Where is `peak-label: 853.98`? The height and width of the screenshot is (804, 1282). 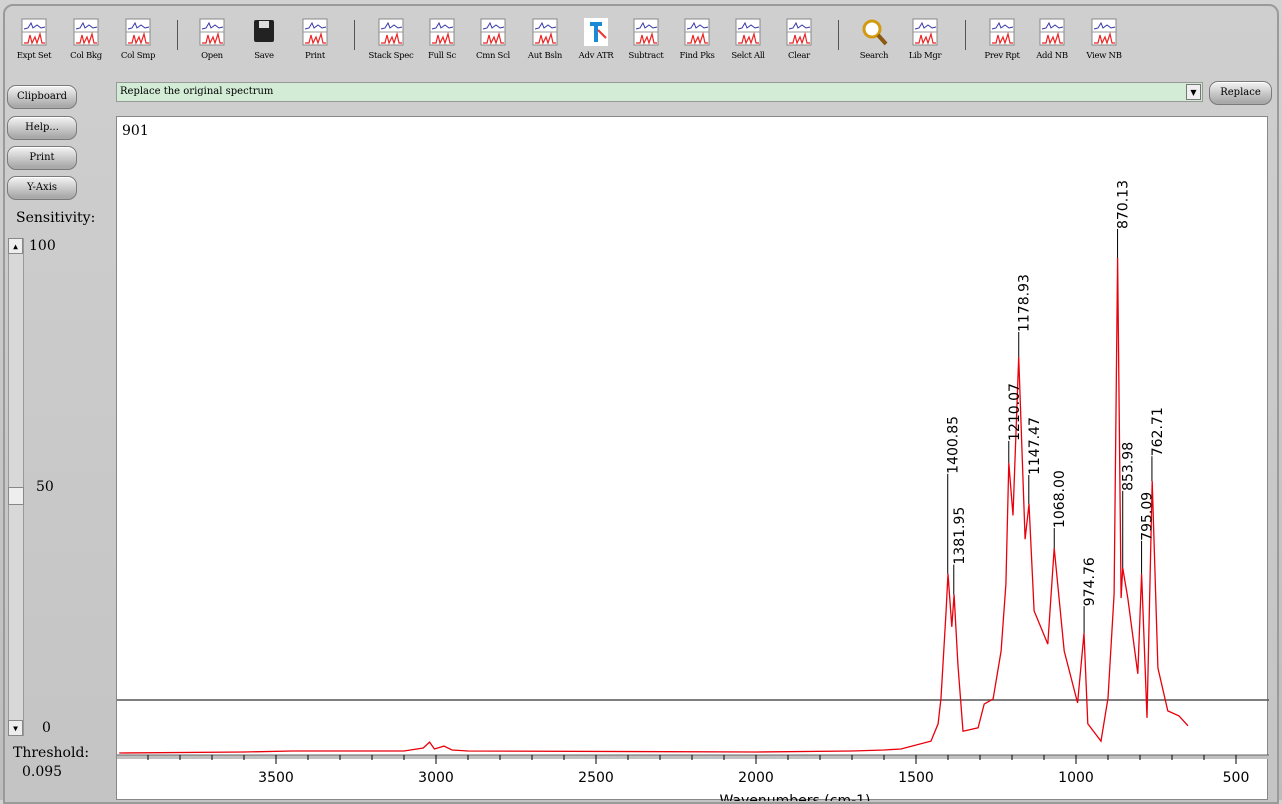 peak-label: 853.98 is located at coordinates (1129, 466).